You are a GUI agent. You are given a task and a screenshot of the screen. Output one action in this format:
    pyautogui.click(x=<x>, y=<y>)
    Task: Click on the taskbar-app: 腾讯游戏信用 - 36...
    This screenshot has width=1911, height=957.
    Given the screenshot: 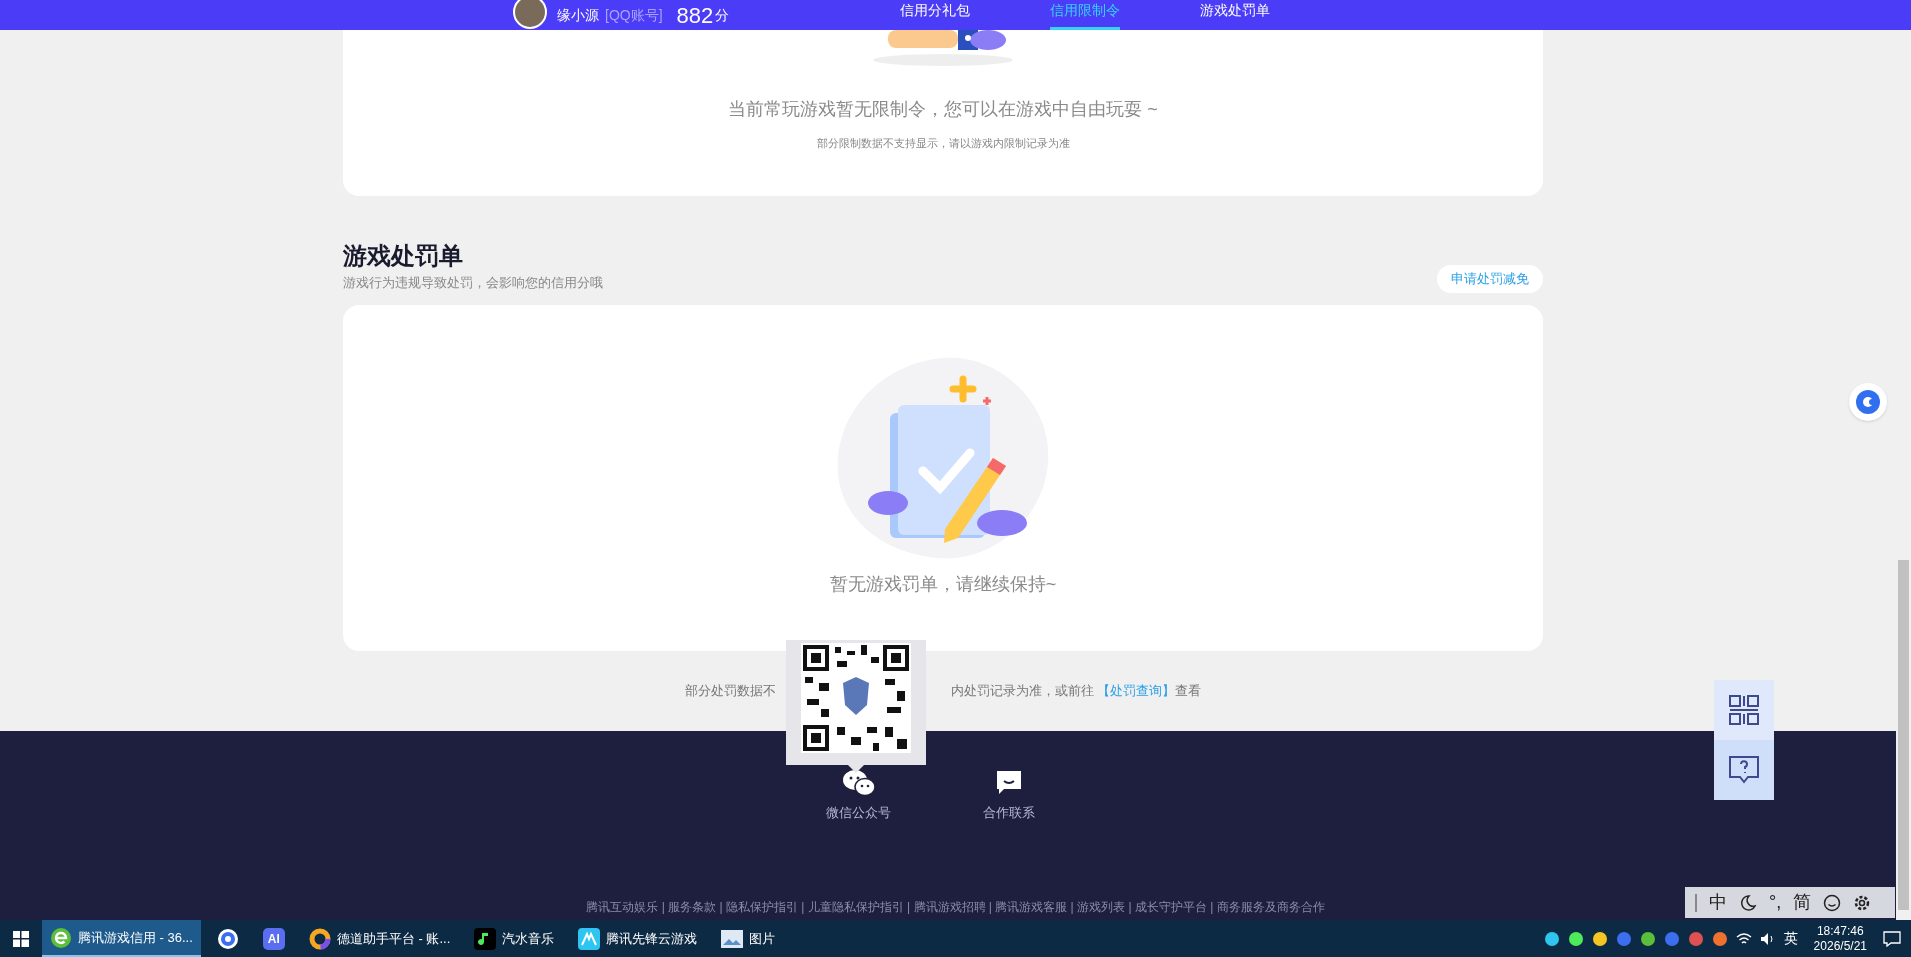 What is the action you would take?
    pyautogui.click(x=121, y=938)
    